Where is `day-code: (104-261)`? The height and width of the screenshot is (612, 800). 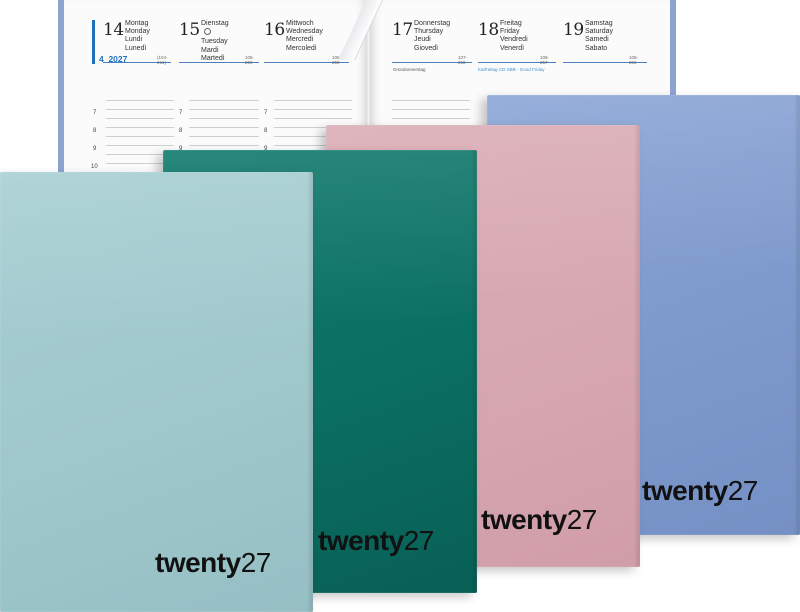 day-code: (104-261) is located at coordinates (162, 60).